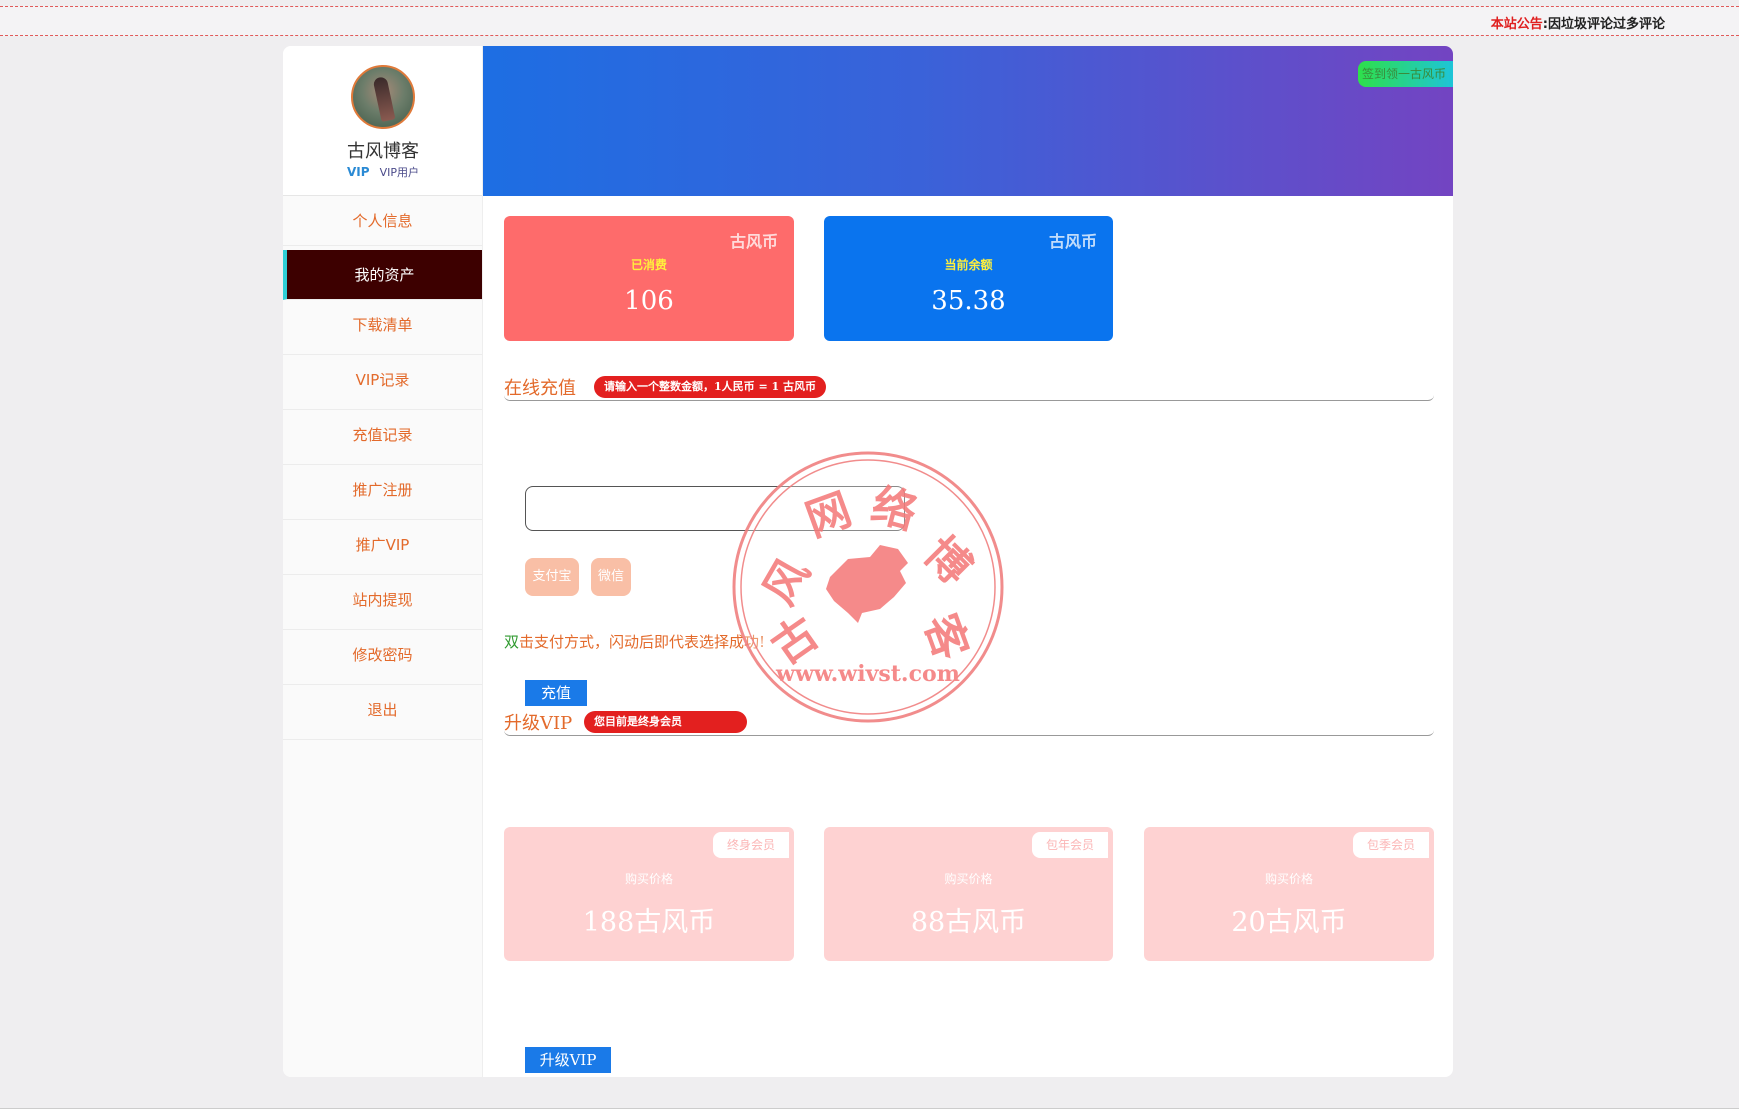  I want to click on vip-status-badge: 您目前是终身会员, so click(665, 722).